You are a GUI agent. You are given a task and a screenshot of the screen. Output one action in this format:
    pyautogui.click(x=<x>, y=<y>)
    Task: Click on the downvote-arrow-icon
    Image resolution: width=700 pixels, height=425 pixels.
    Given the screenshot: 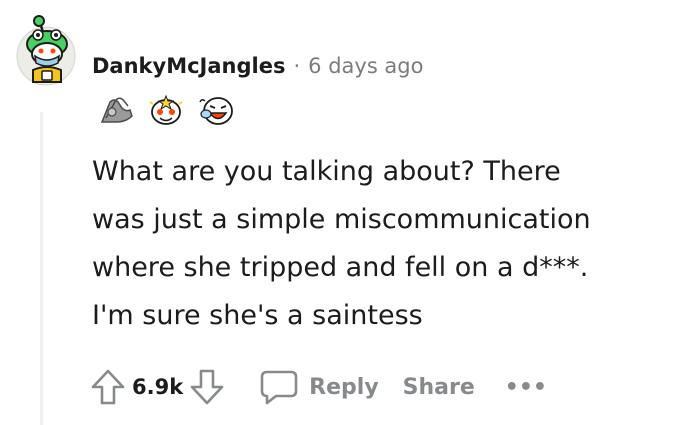 What is the action you would take?
    pyautogui.click(x=207, y=387)
    